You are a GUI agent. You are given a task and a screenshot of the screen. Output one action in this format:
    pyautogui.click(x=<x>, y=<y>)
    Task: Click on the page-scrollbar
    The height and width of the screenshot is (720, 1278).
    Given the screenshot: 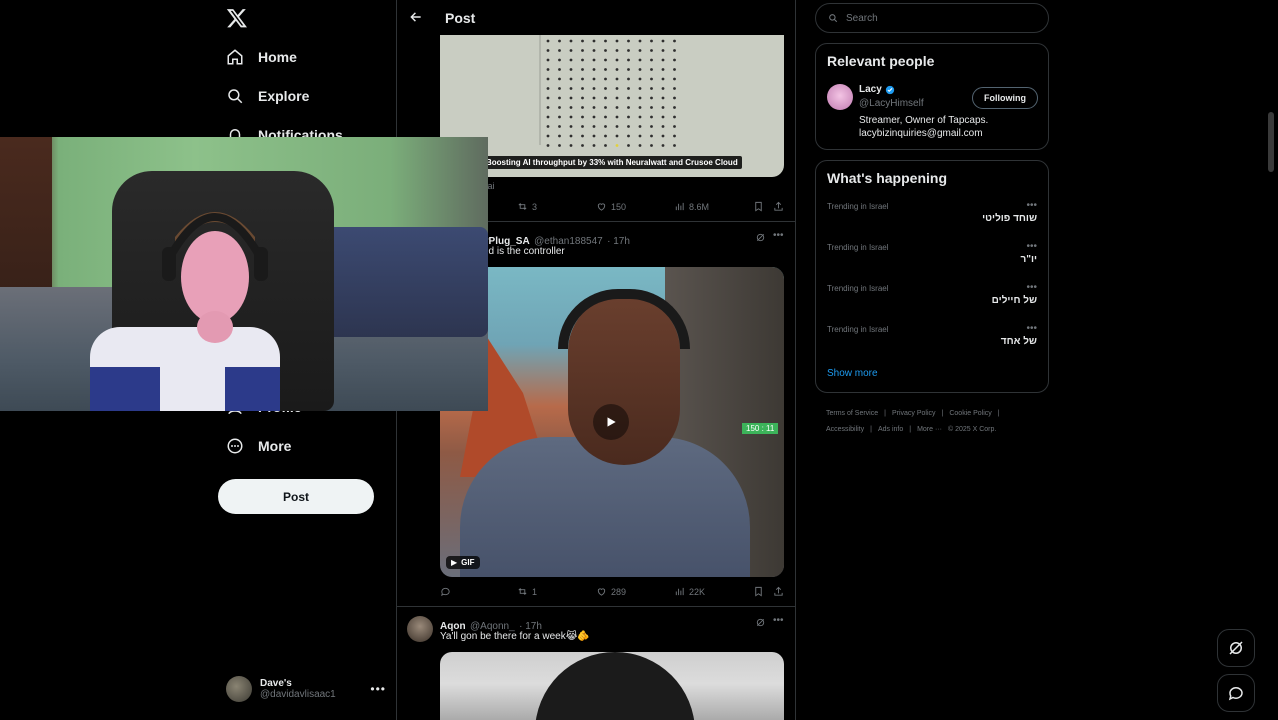 What is the action you would take?
    pyautogui.click(x=1271, y=142)
    